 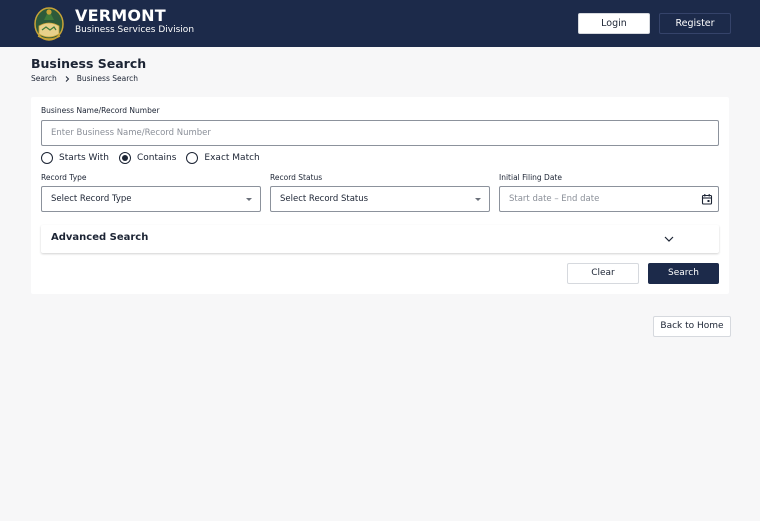 I want to click on breadcrumb: Search Business Search, so click(x=84, y=78).